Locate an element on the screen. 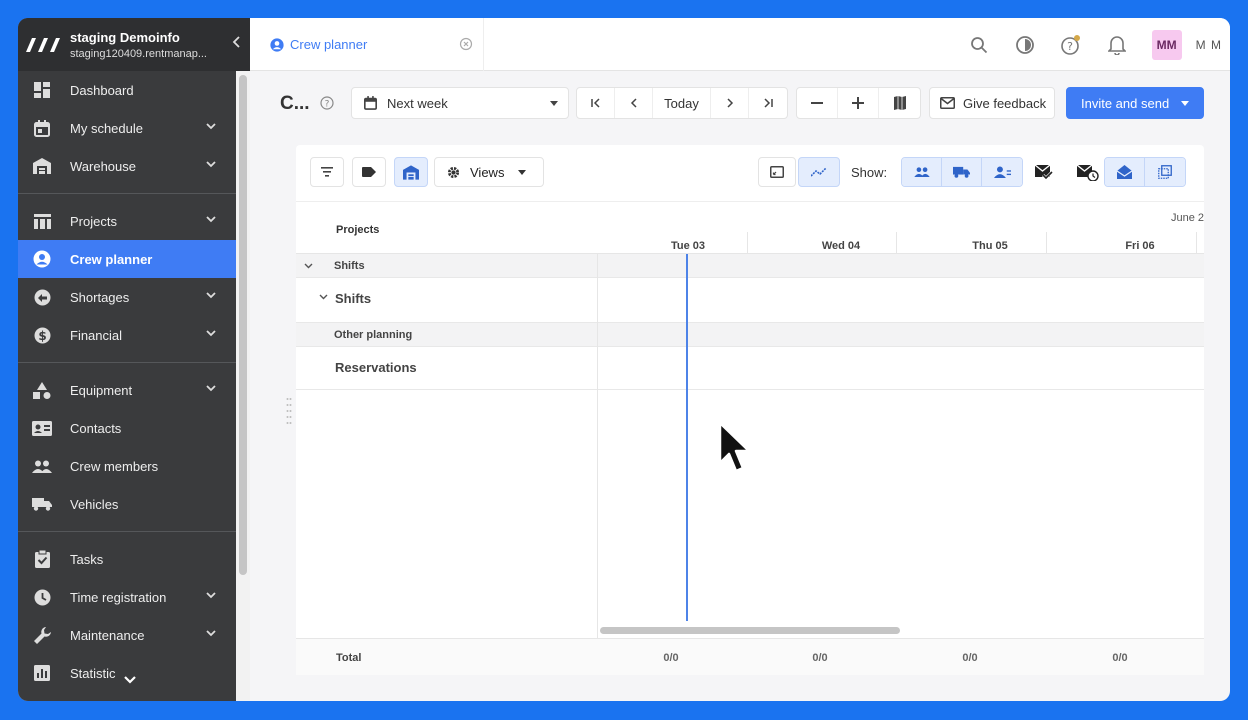 Image resolution: width=1248 pixels, height=720 pixels. horizontal-scrollbar-thumb is located at coordinates (750, 630).